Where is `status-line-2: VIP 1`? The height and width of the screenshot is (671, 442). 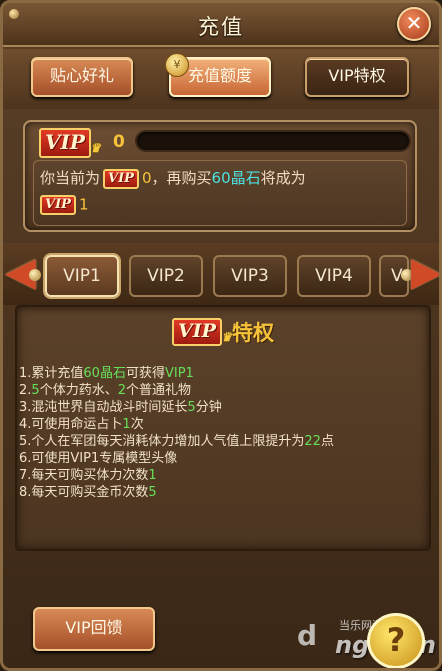
status-line-2: VIP 1 is located at coordinates (64, 205).